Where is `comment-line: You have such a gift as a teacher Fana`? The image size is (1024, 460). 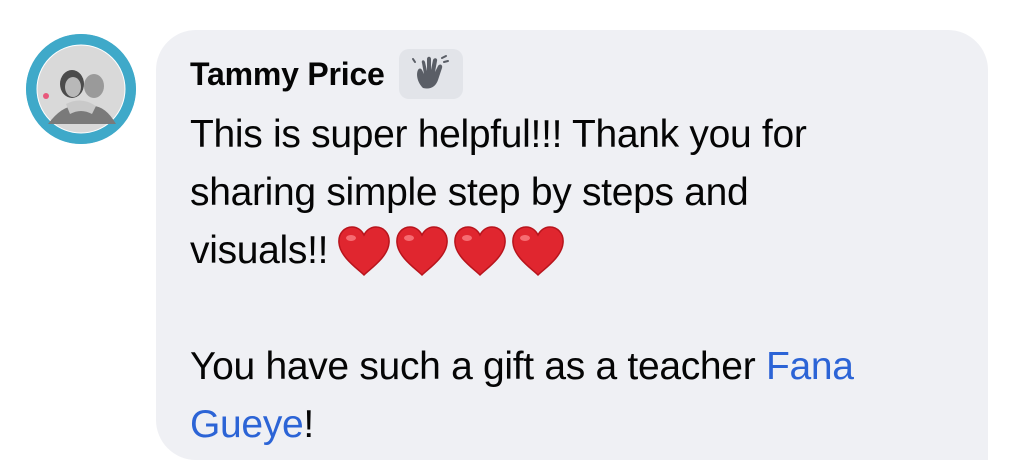 comment-line: You have such a gift as a teacher Fana is located at coordinates (572, 367).